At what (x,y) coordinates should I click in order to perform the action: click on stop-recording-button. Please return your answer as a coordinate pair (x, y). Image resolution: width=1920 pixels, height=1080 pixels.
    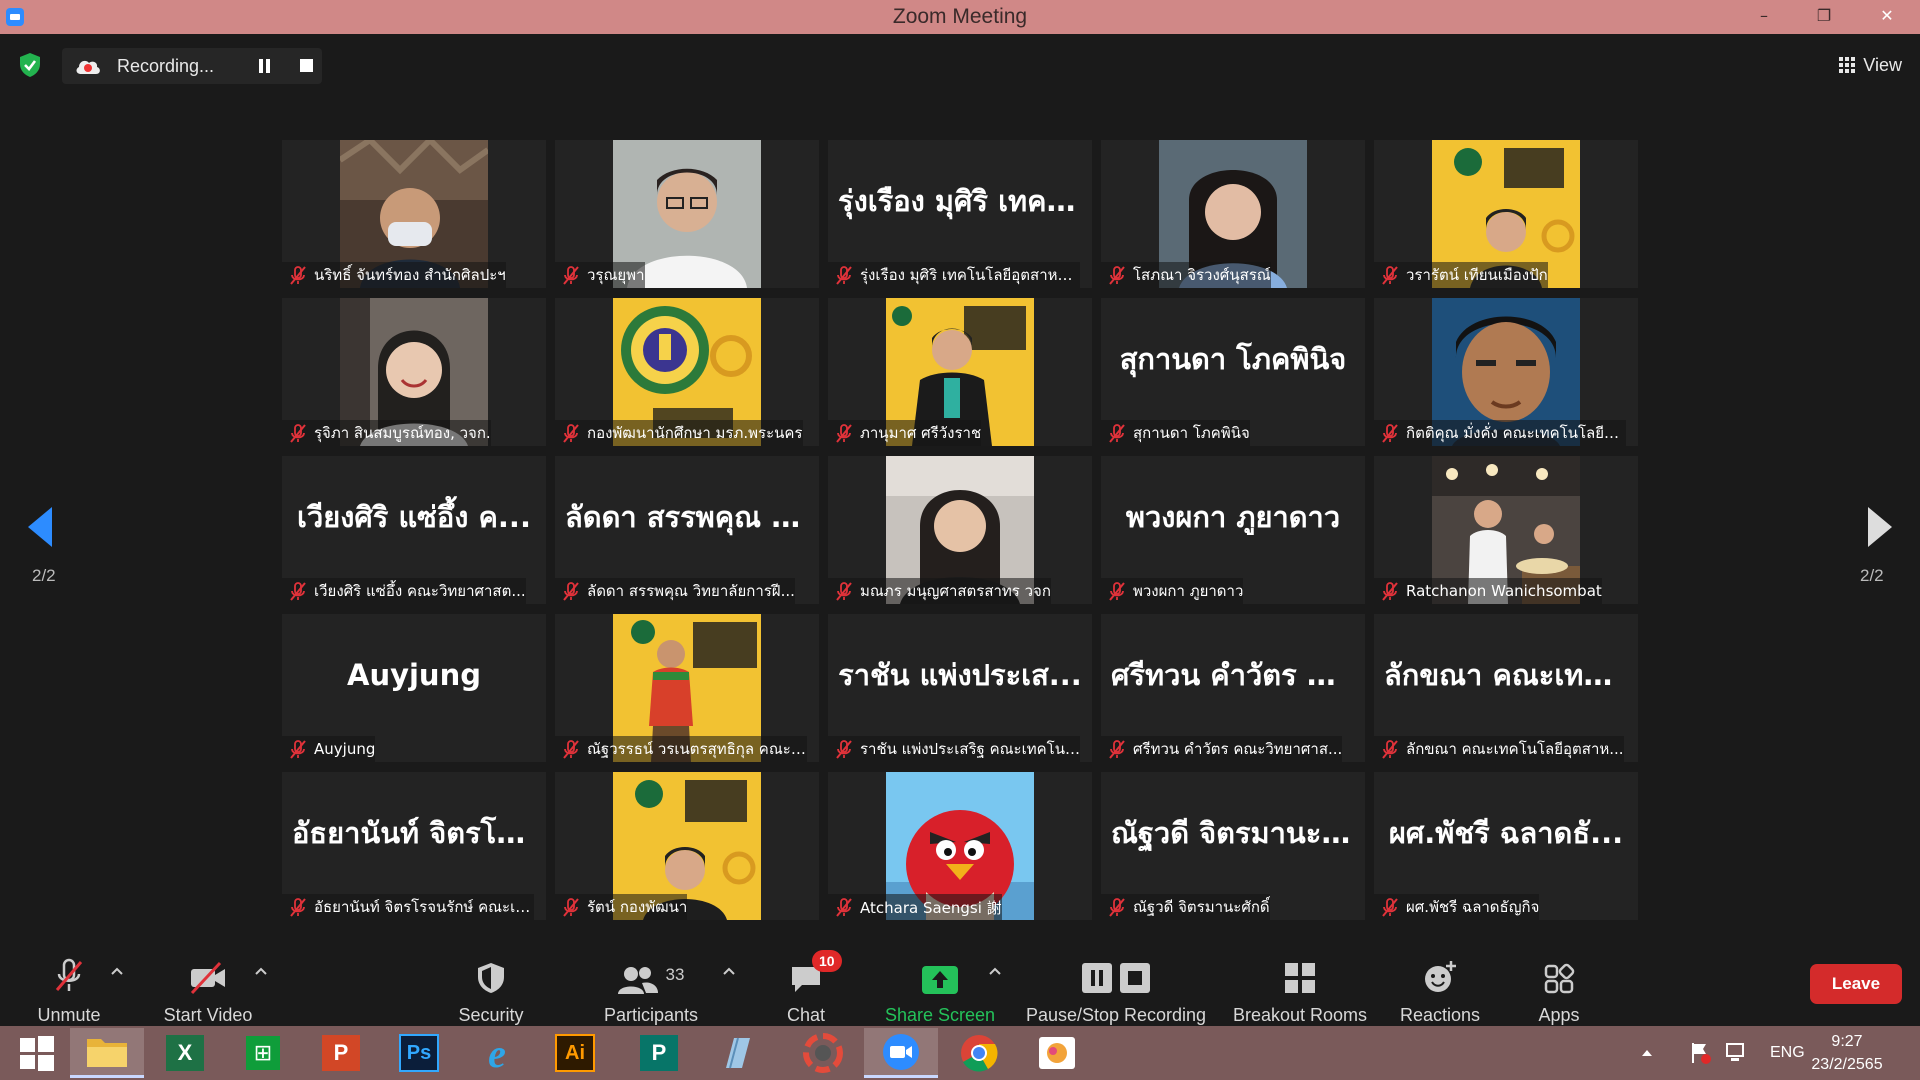
    Looking at the image, I should click on (306, 65).